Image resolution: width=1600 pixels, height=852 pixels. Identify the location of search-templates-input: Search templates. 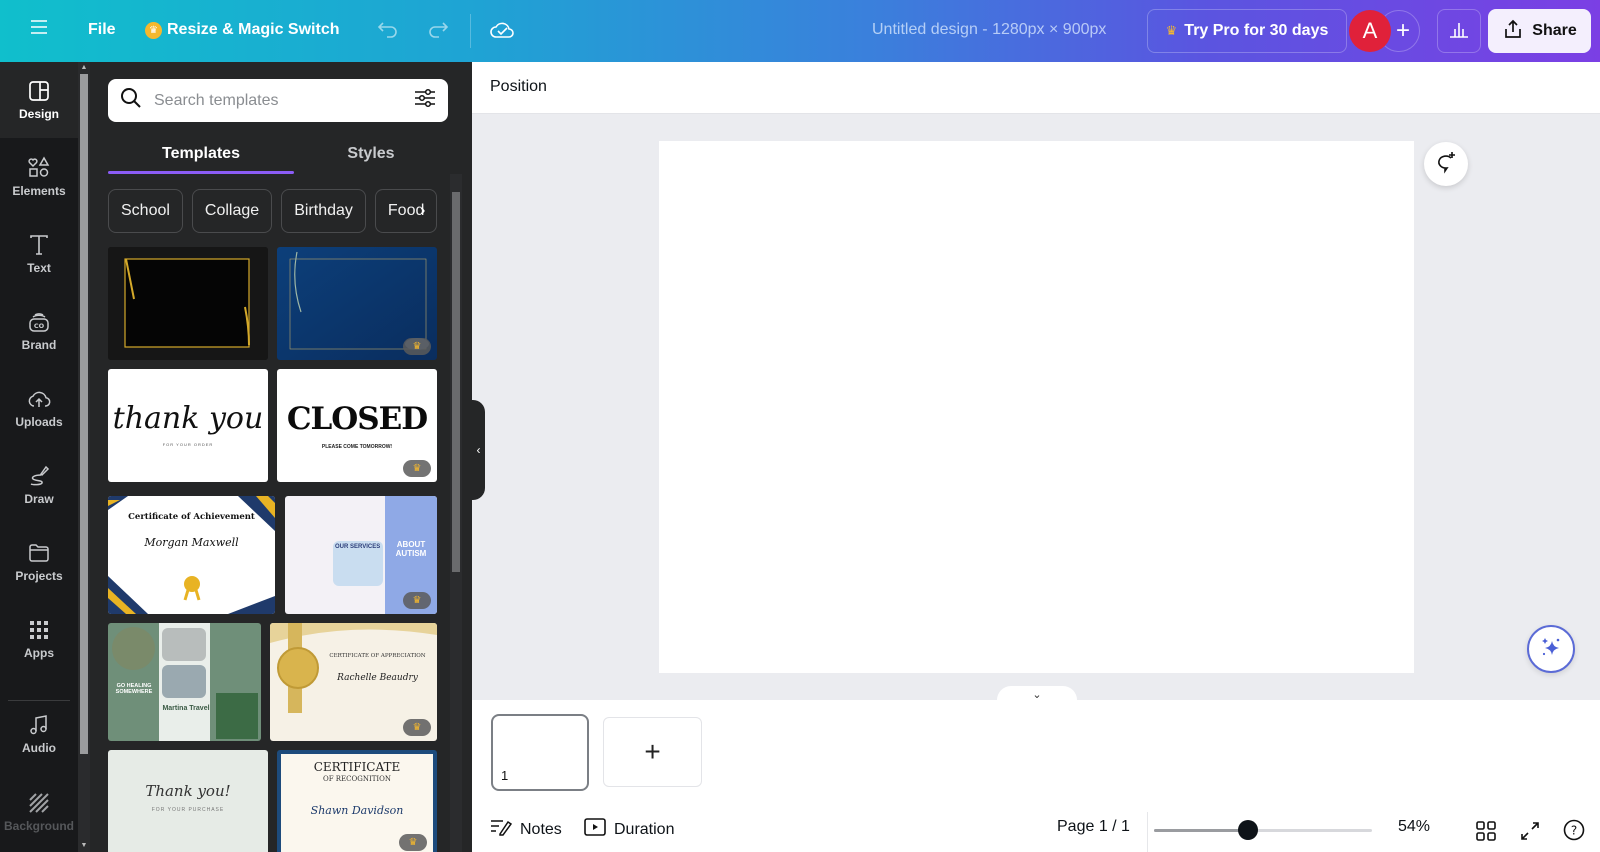
(278, 100).